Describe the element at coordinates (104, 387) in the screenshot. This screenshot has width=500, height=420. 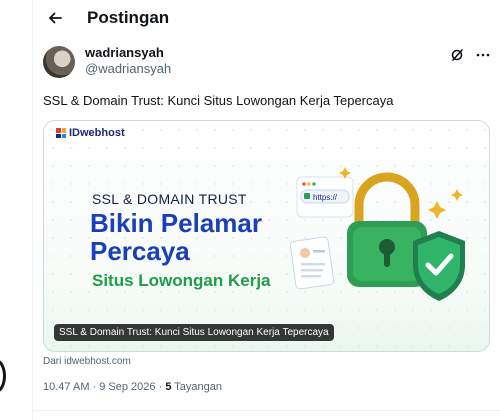
I see `post-timestamp: 10.47 AM · 9 Sep 2026 ·` at that location.